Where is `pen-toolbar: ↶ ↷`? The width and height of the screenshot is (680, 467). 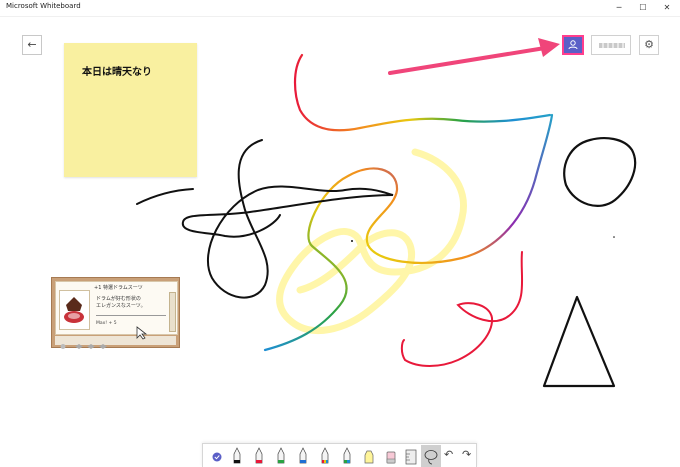
pen-toolbar: ↶ ↷ is located at coordinates (339, 455).